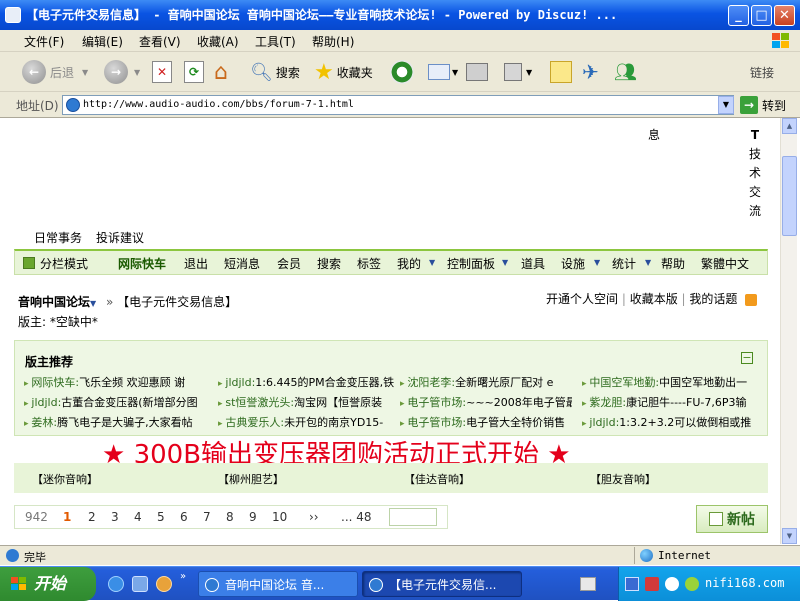 The width and height of the screenshot is (800, 601). Describe the element at coordinates (413, 517) in the screenshot. I see `pager-jump-input` at that location.